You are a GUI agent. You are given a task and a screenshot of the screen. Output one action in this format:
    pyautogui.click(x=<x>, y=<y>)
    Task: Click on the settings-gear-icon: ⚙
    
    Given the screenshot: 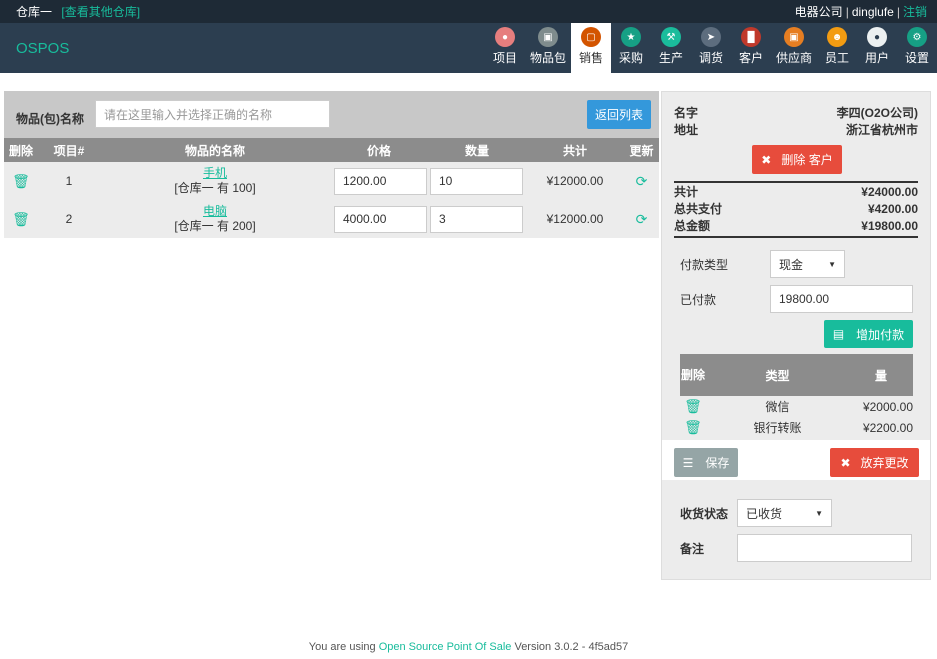 What is the action you would take?
    pyautogui.click(x=917, y=37)
    